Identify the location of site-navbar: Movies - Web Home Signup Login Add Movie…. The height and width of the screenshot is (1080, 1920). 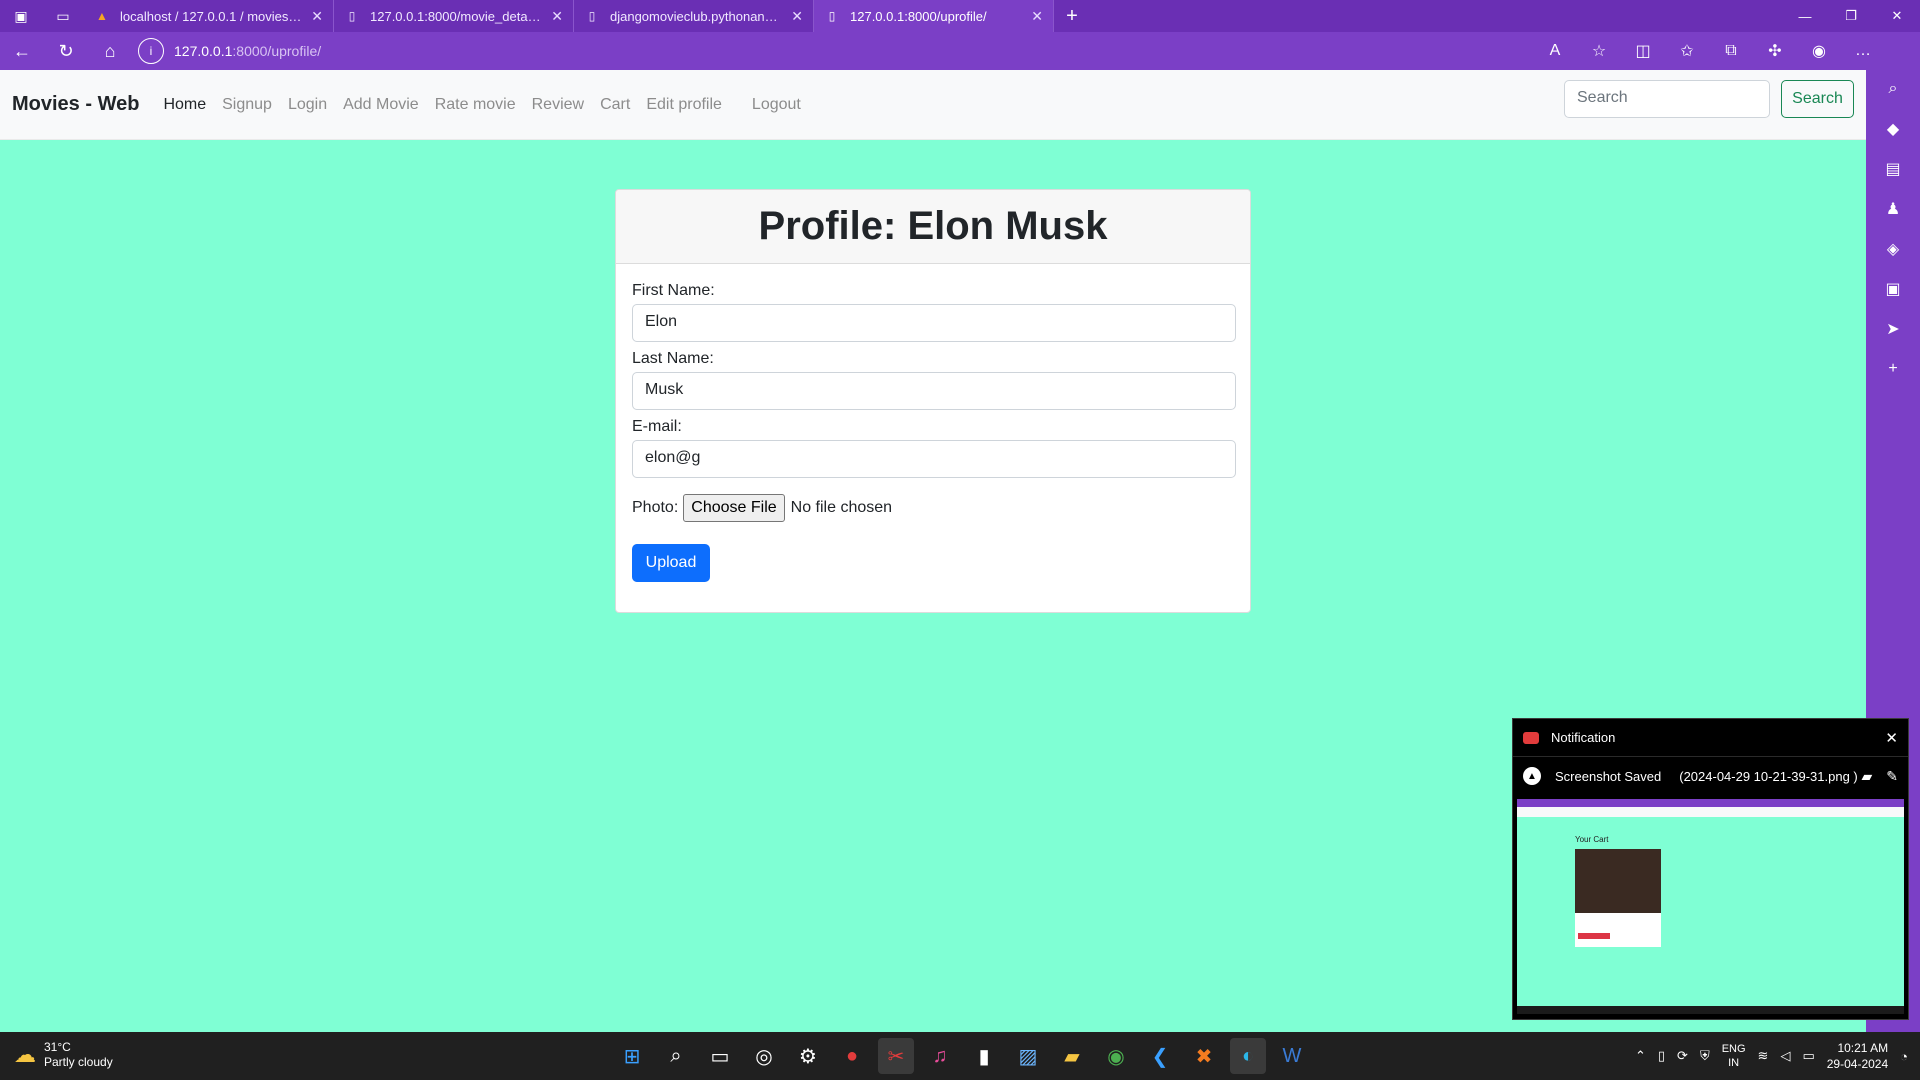
(933, 105).